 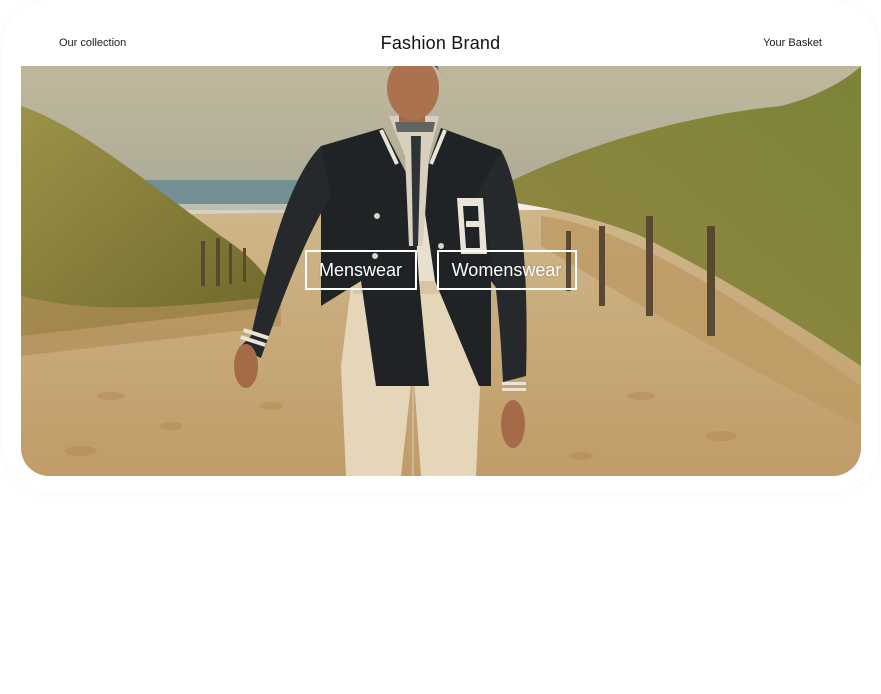 What do you see at coordinates (506, 270) in the screenshot?
I see `womenswear-button: Womenswear` at bounding box center [506, 270].